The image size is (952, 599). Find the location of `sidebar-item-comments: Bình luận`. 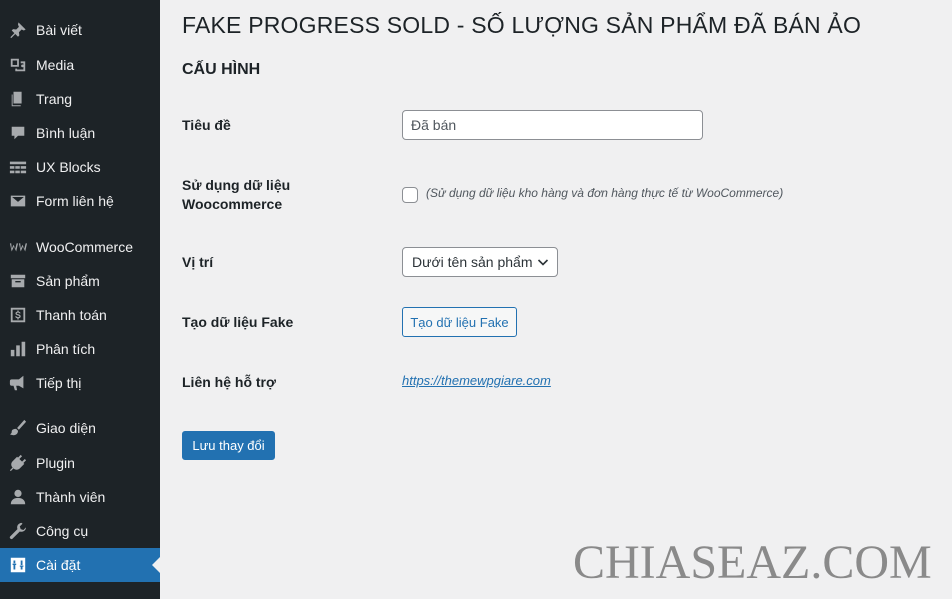

sidebar-item-comments: Bình luận is located at coordinates (80, 133).